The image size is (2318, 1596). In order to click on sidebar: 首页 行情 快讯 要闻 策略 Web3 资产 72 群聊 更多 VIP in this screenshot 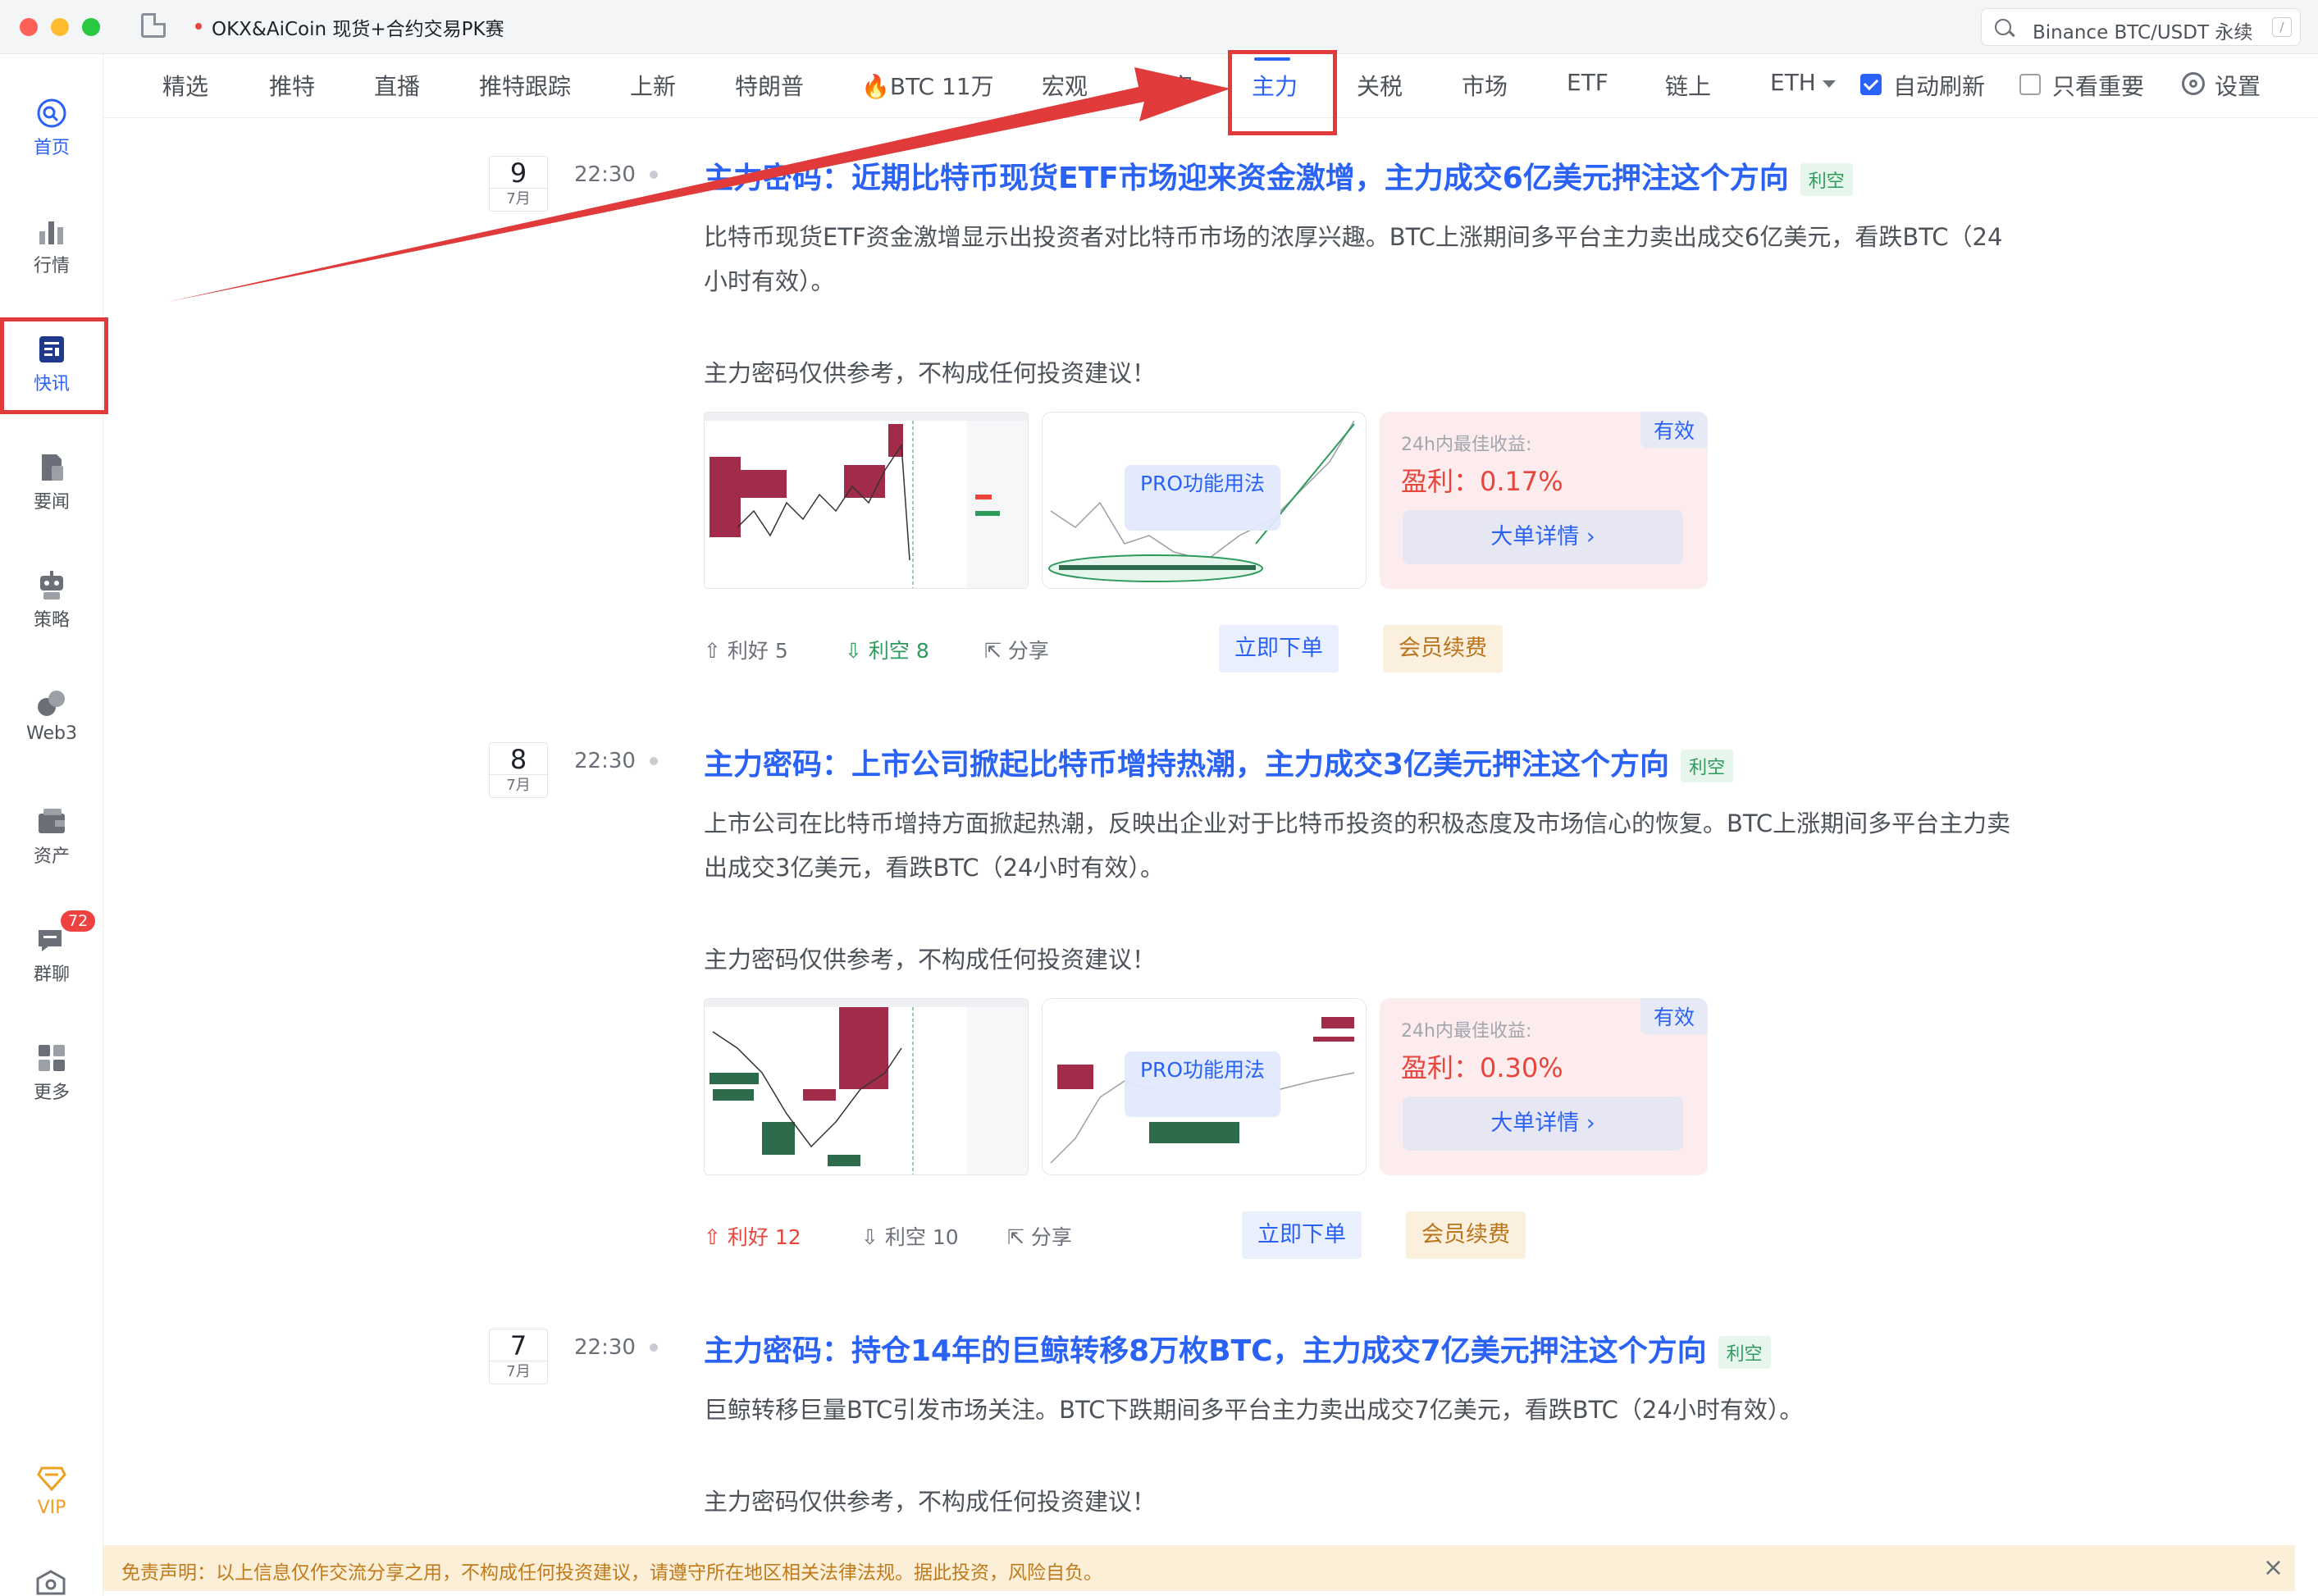, I will do `click(51, 825)`.